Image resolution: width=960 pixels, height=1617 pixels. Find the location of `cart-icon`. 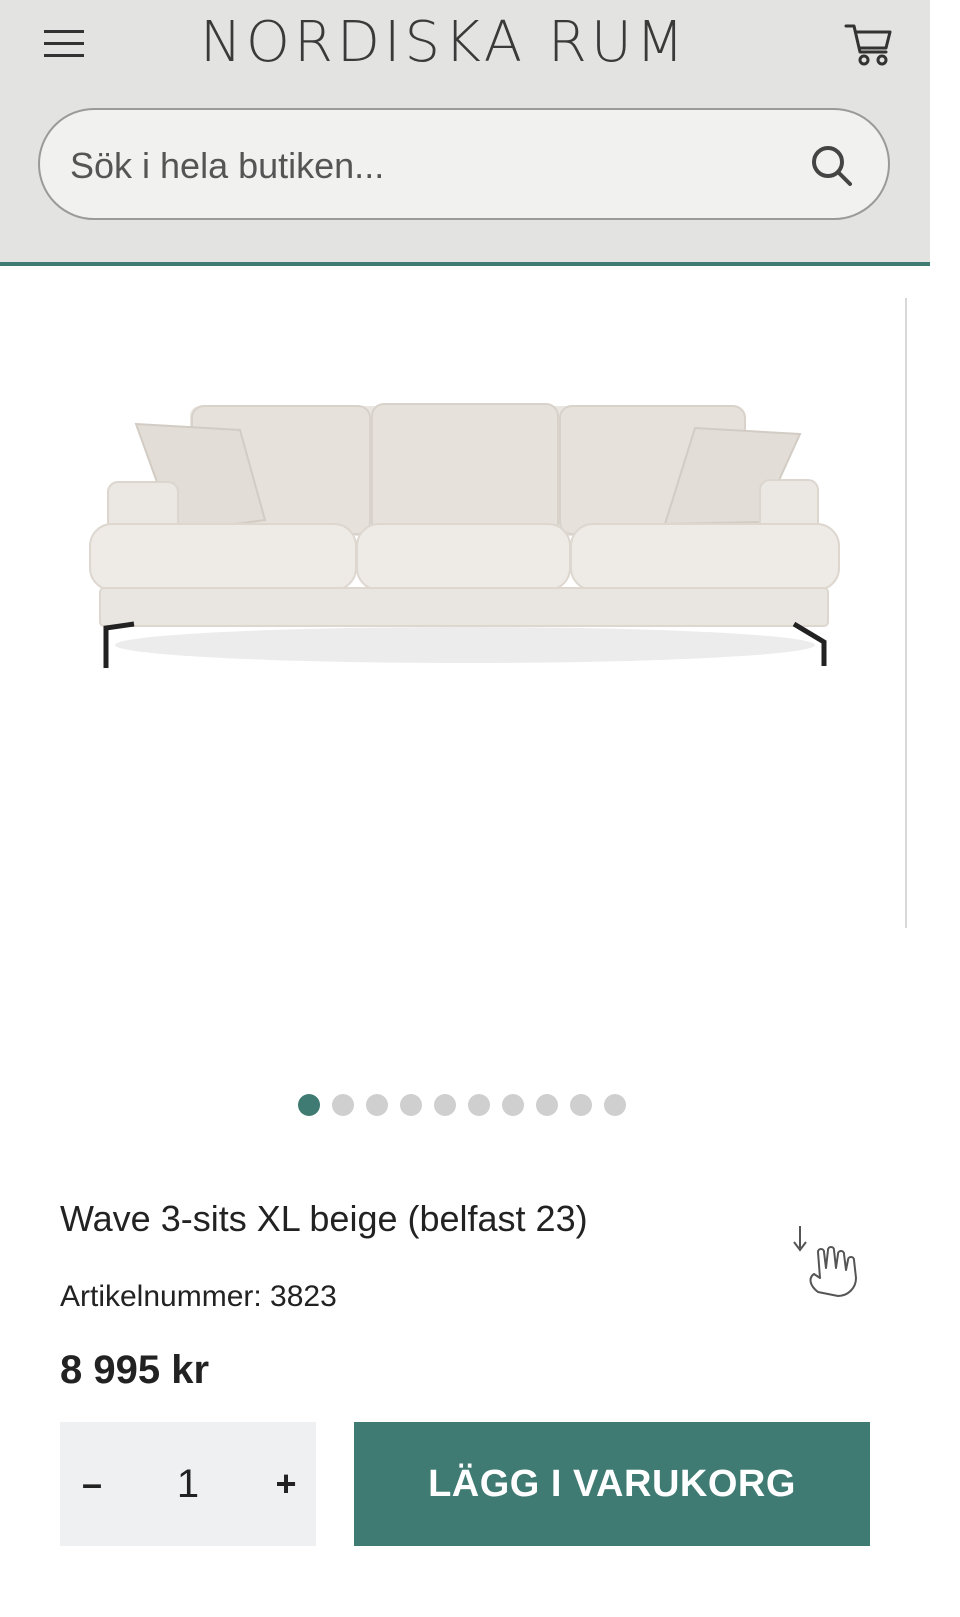

cart-icon is located at coordinates (868, 44).